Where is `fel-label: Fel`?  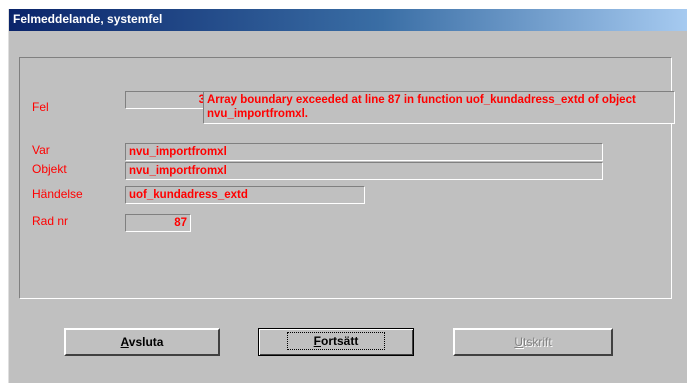
fel-label: Fel is located at coordinates (40, 107).